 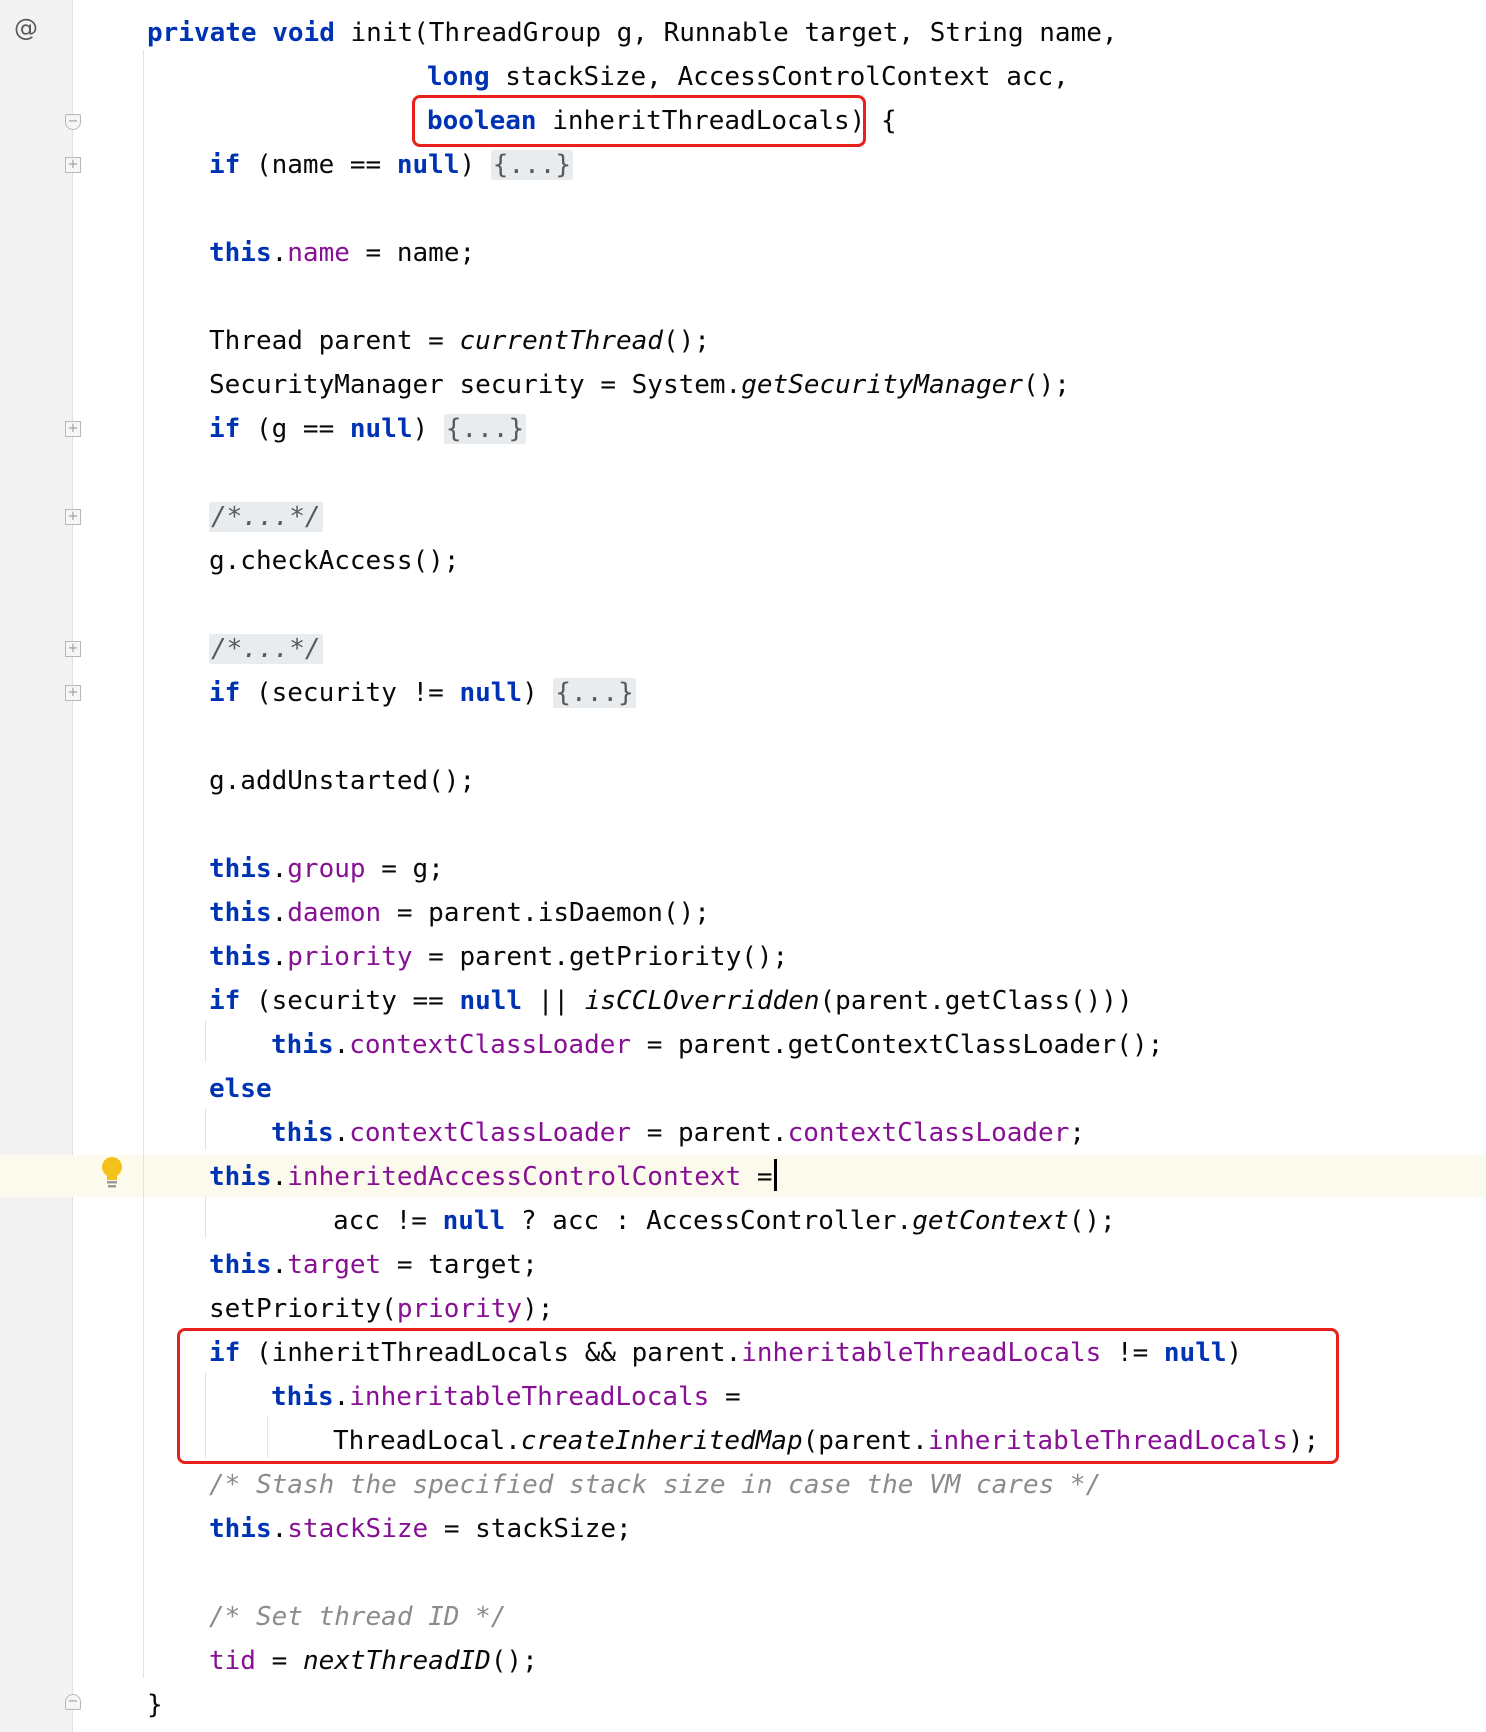 What do you see at coordinates (493, 1177) in the screenshot?
I see `code-line: this.inheritedAccessControlContext =` at bounding box center [493, 1177].